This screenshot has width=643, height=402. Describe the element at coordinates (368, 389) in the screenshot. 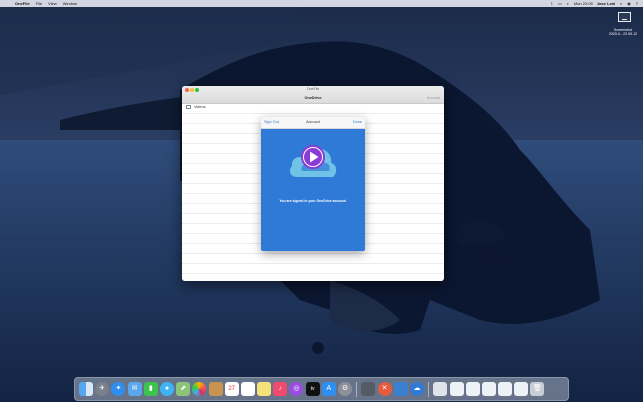

I see `terminal-icon` at that location.